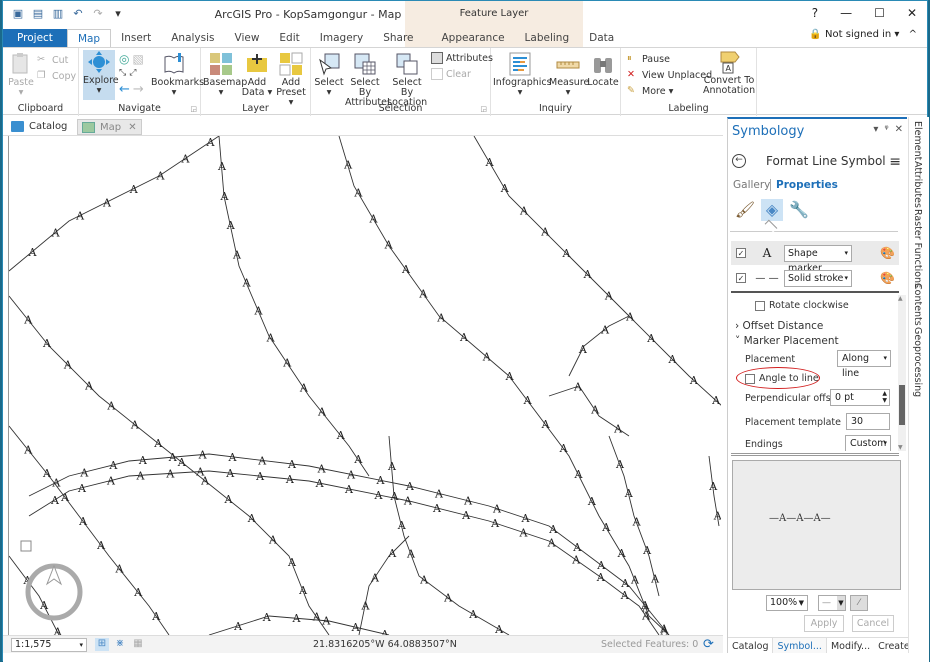 The width and height of the screenshot is (930, 662). Describe the element at coordinates (832, 603) in the screenshot. I see `preview-geometry-dropdown: — ▼` at that location.